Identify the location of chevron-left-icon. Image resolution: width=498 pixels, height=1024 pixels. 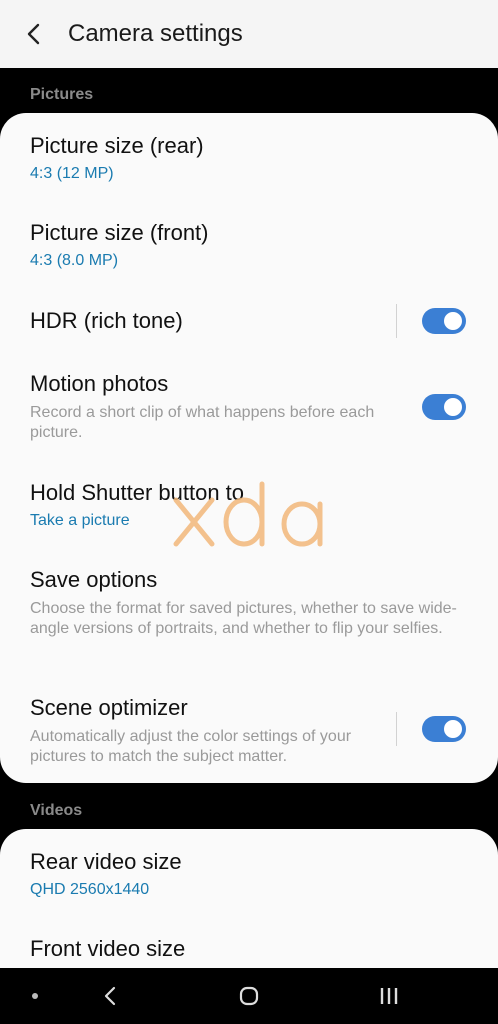
(33, 34).